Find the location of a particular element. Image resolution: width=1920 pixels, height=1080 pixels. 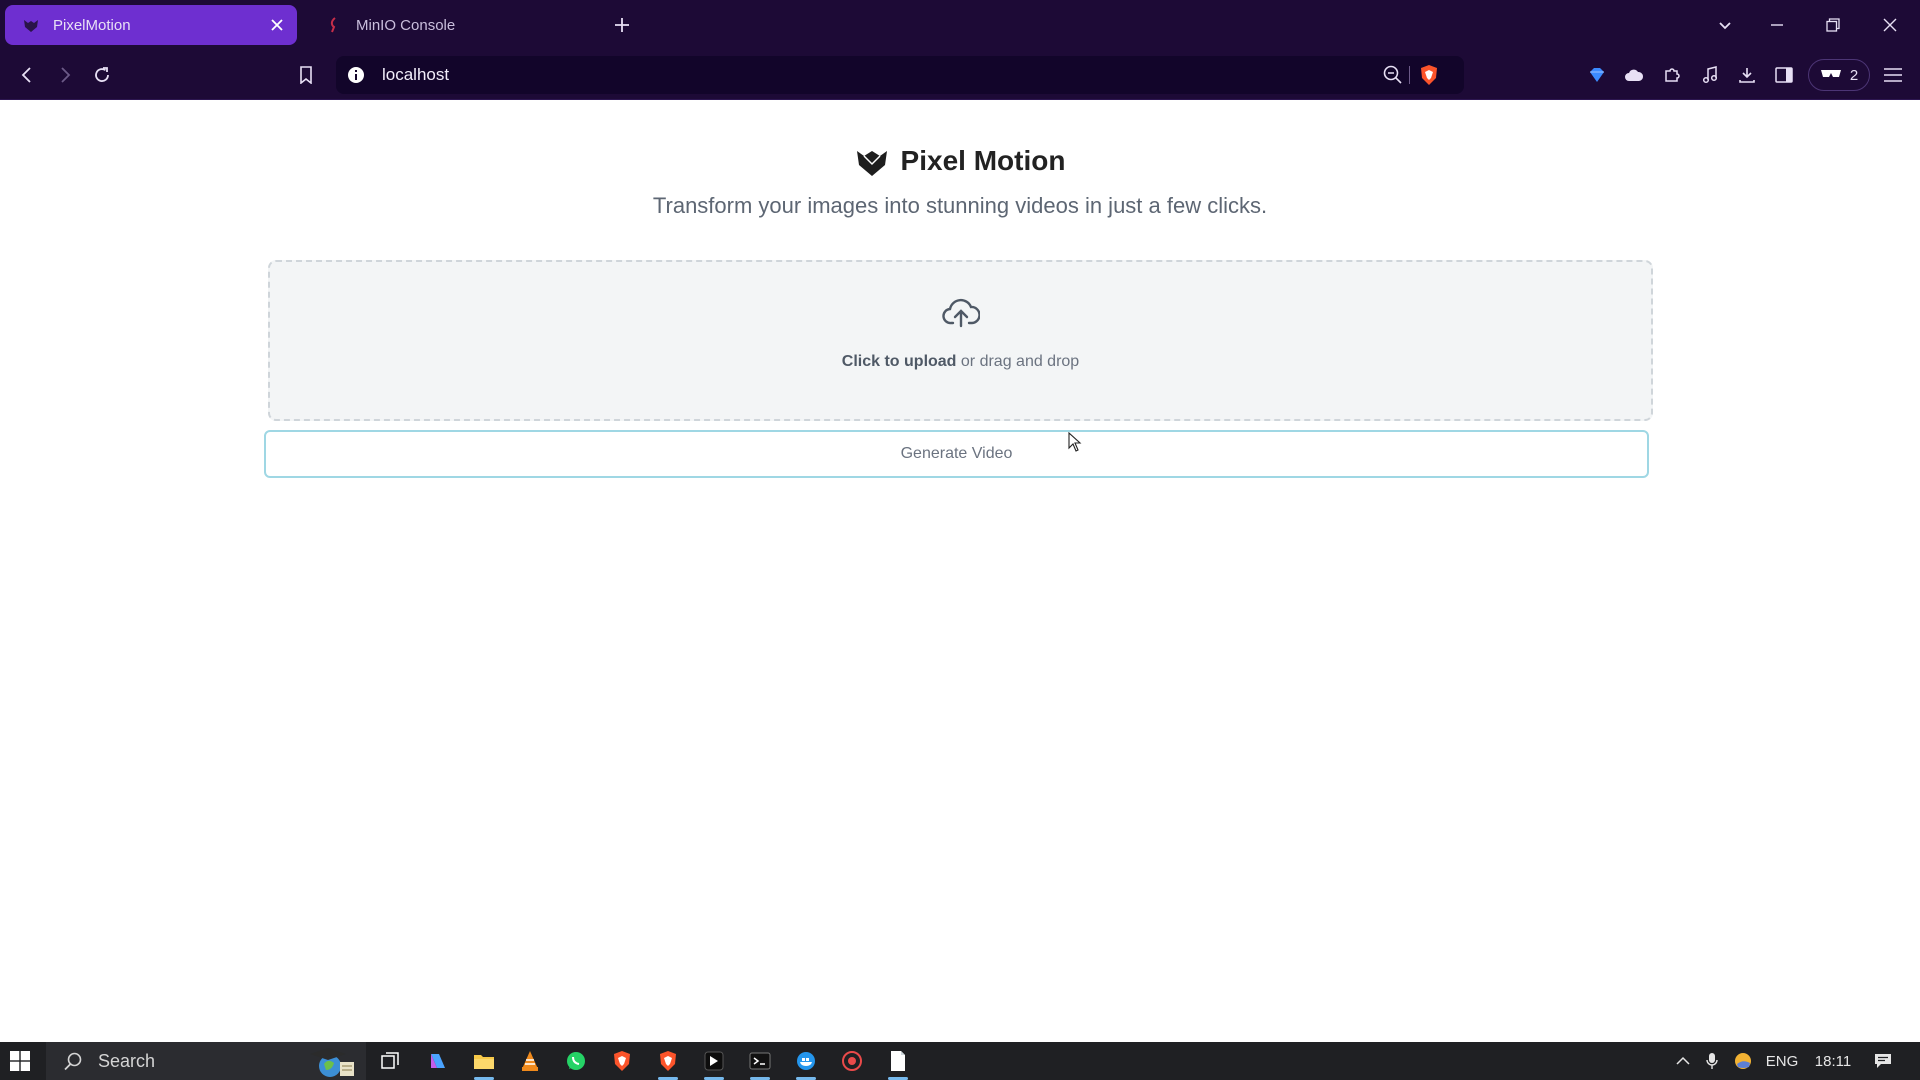

cloud-upload-icon is located at coordinates (961, 312).